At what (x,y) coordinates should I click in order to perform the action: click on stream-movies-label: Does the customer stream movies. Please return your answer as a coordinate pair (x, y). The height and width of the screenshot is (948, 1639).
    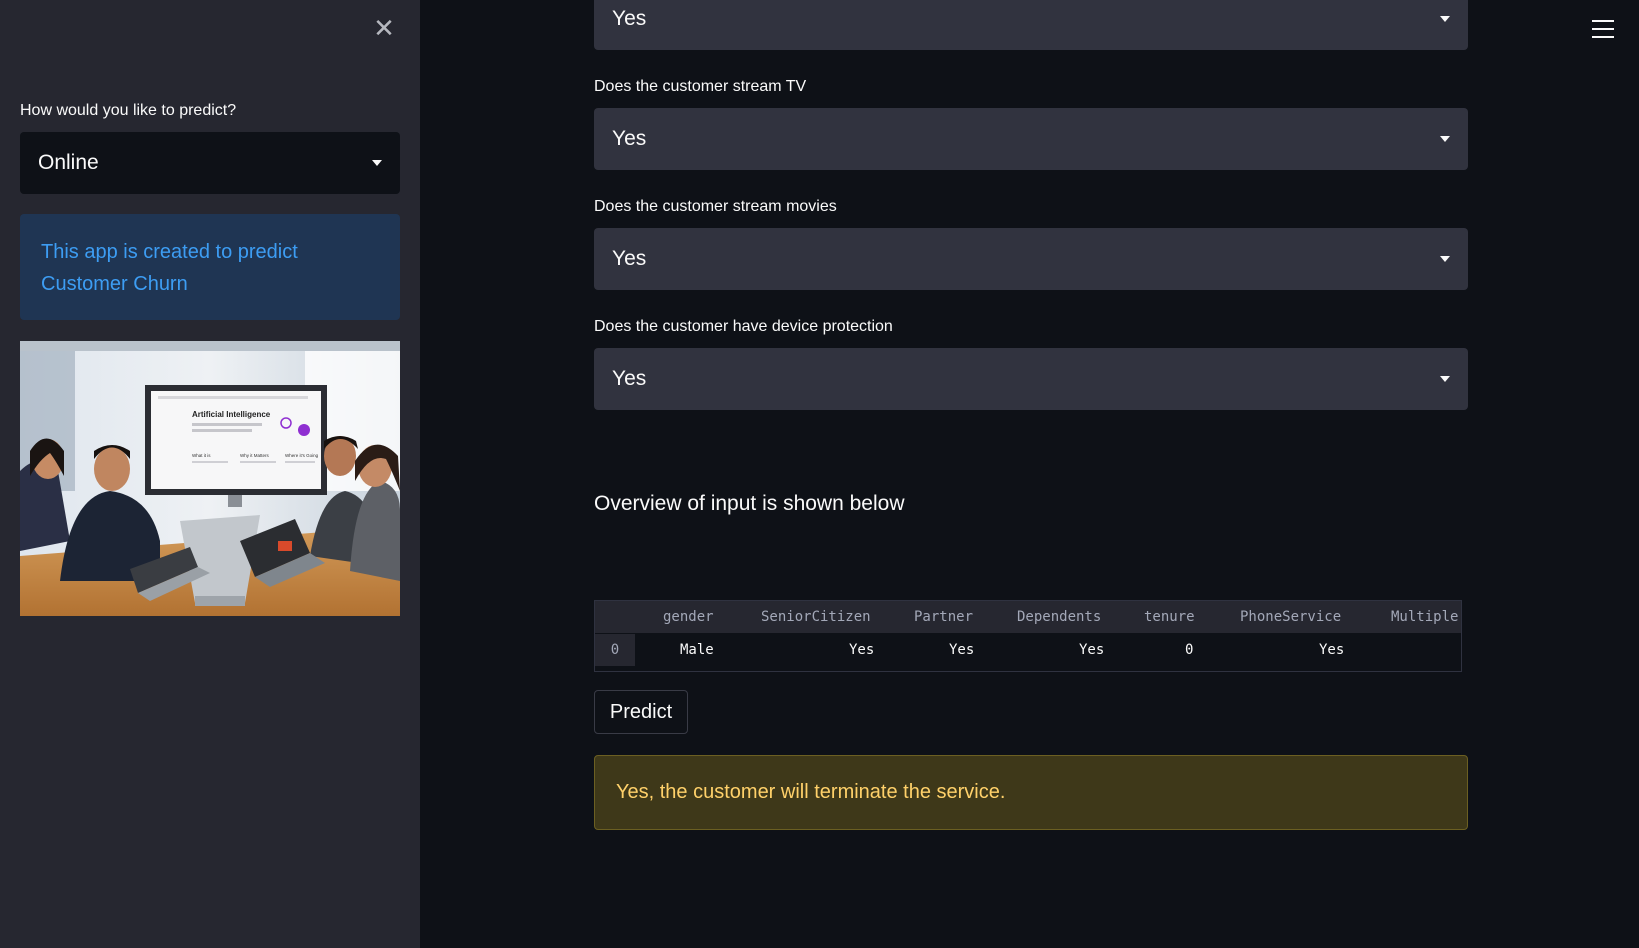
    Looking at the image, I should click on (715, 206).